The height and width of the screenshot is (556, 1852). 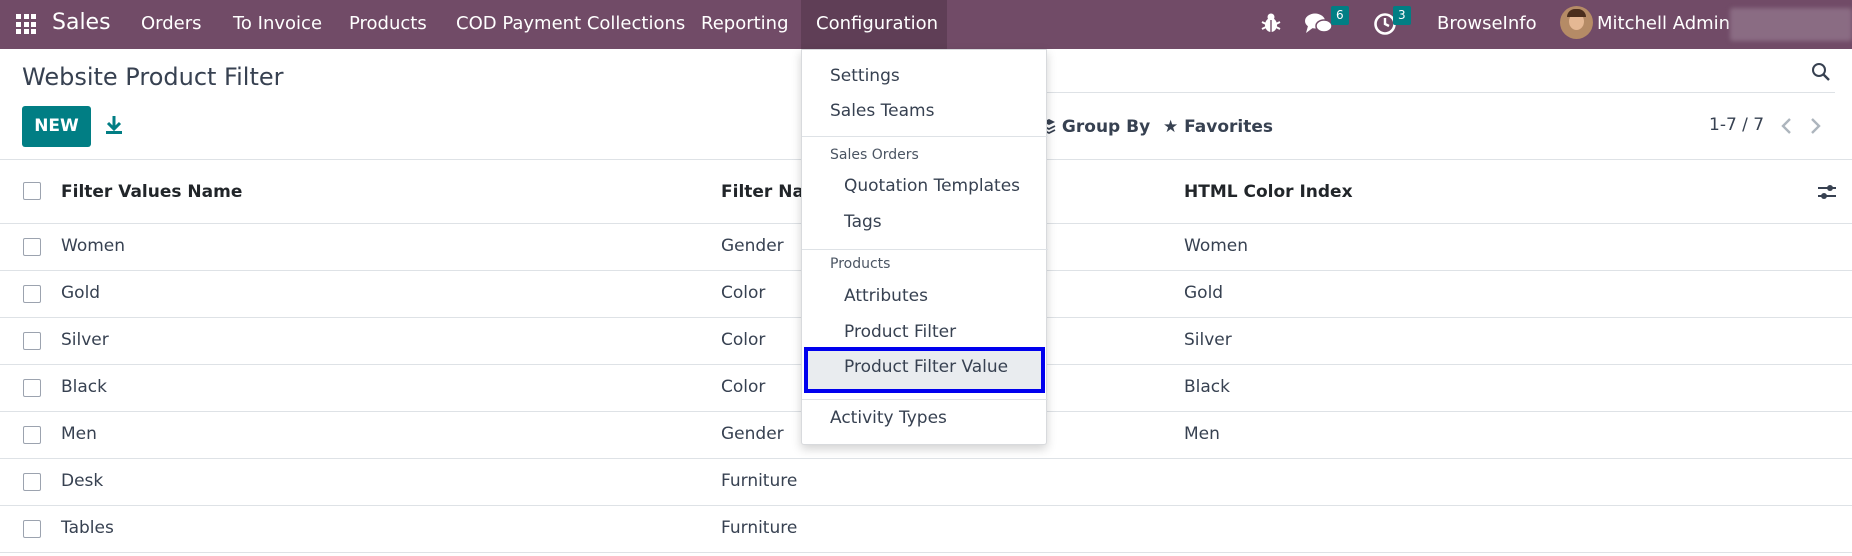 What do you see at coordinates (888, 418) in the screenshot?
I see `menu-item-activity-types: Activity Types` at bounding box center [888, 418].